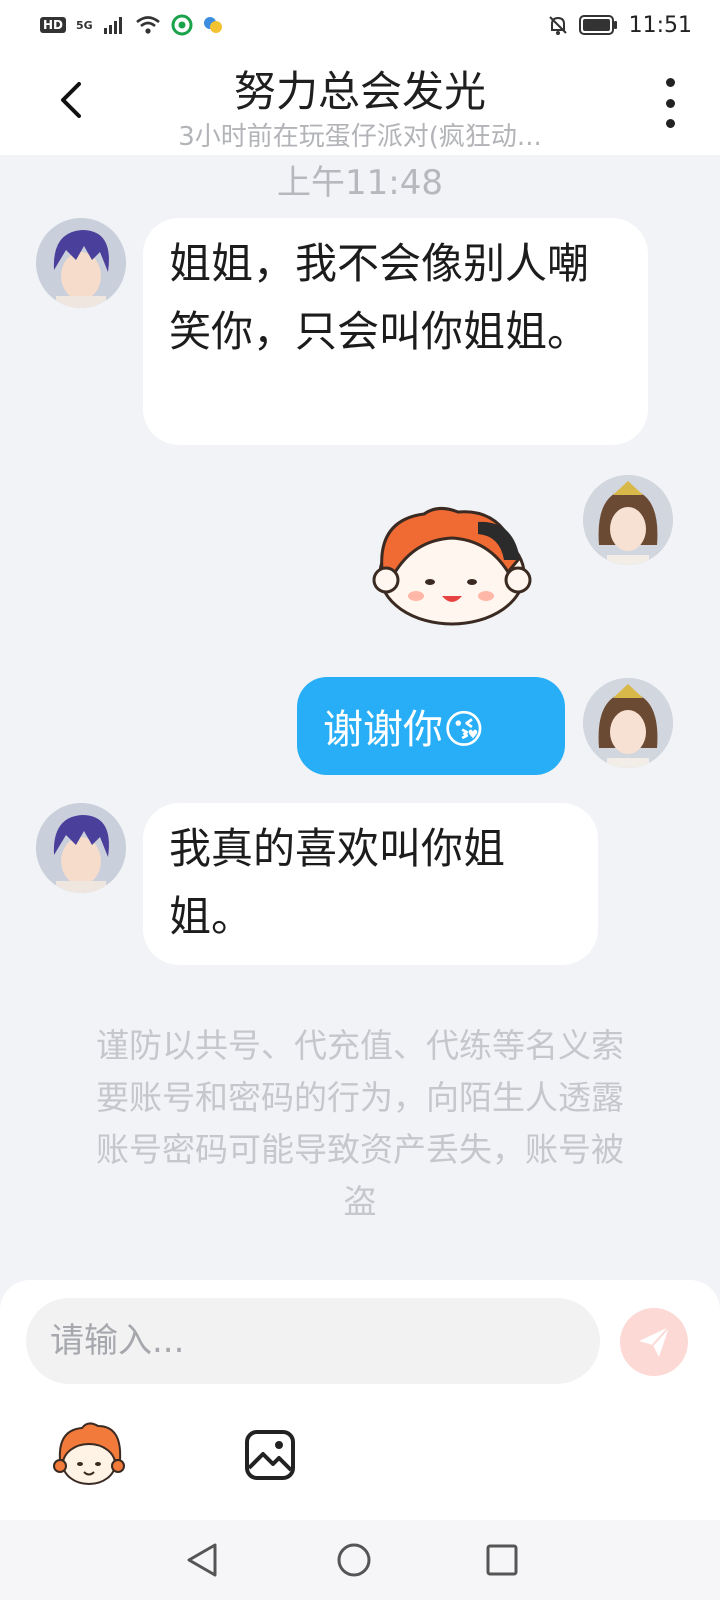  I want to click on page-title: 努力总会发光, so click(359, 91).